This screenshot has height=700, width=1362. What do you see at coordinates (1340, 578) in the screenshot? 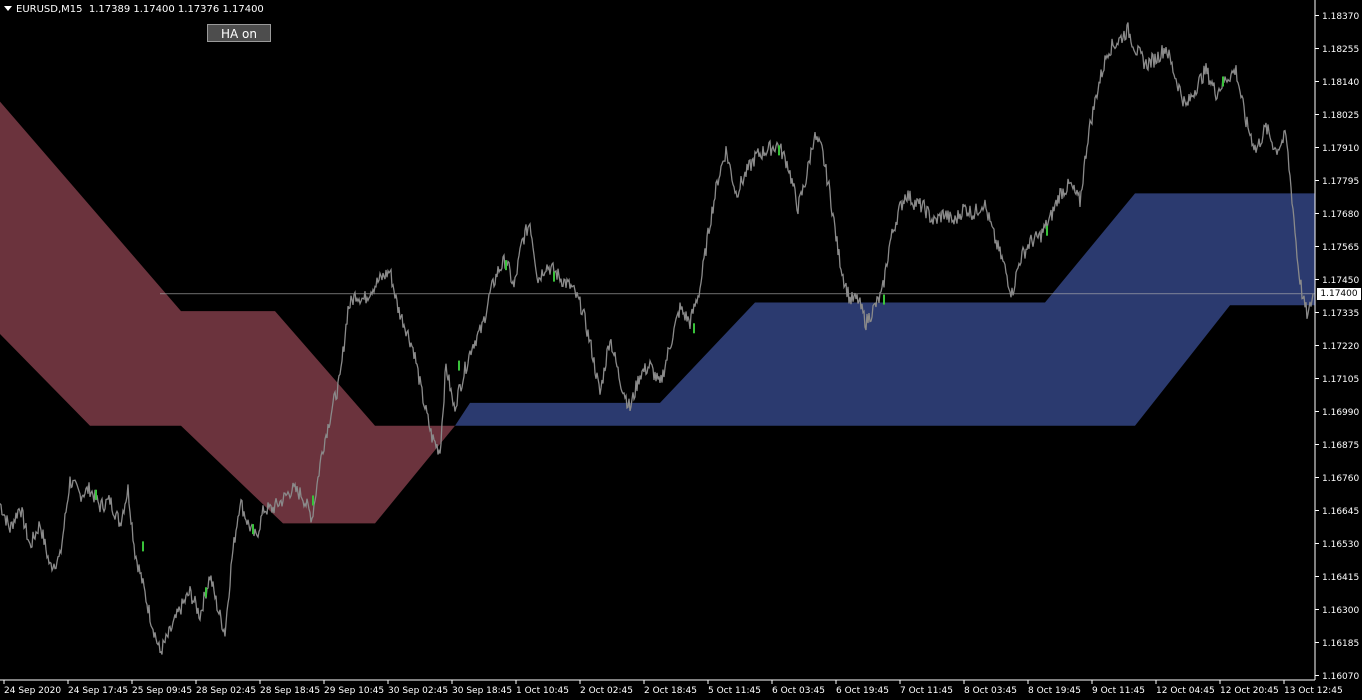
I see `y-tick-label: 1.16415` at bounding box center [1340, 578].